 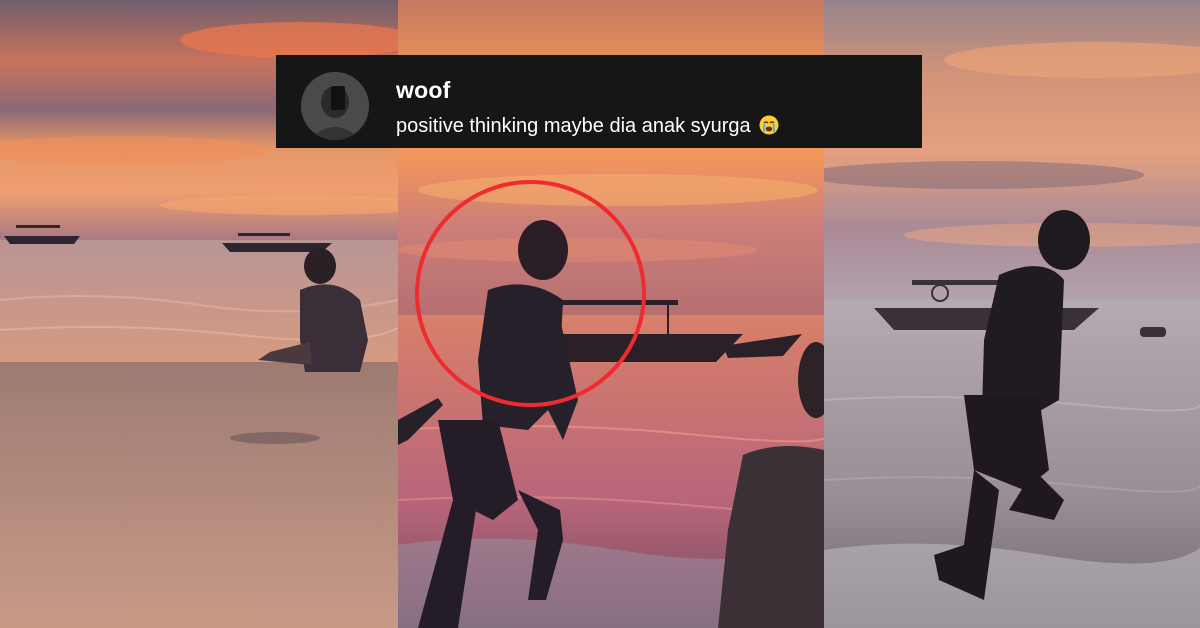 I want to click on comment-username: woof, so click(x=423, y=90).